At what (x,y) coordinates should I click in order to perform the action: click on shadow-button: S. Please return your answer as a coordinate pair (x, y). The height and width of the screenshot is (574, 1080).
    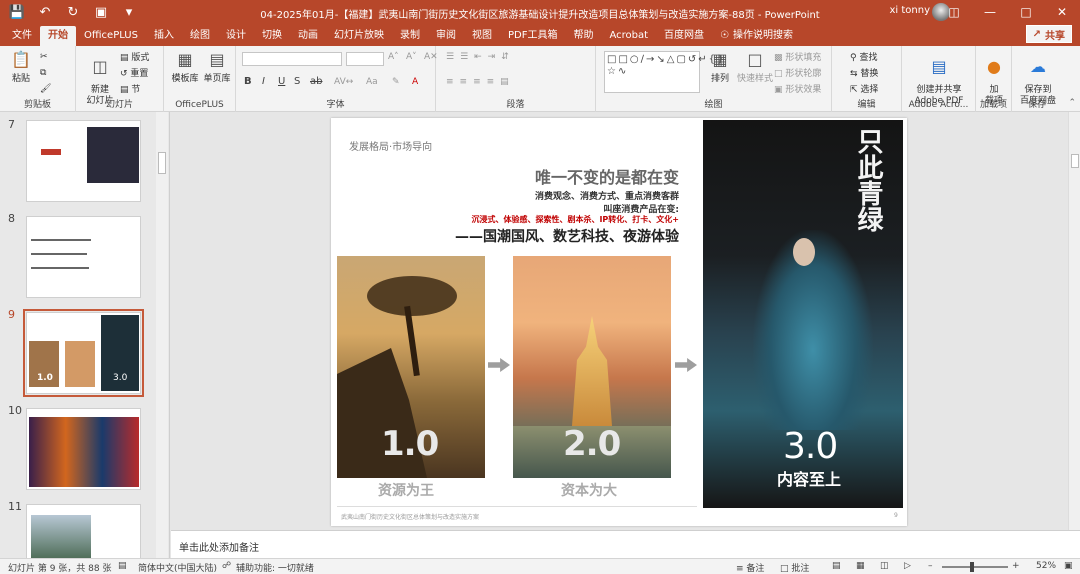
    Looking at the image, I should click on (297, 81).